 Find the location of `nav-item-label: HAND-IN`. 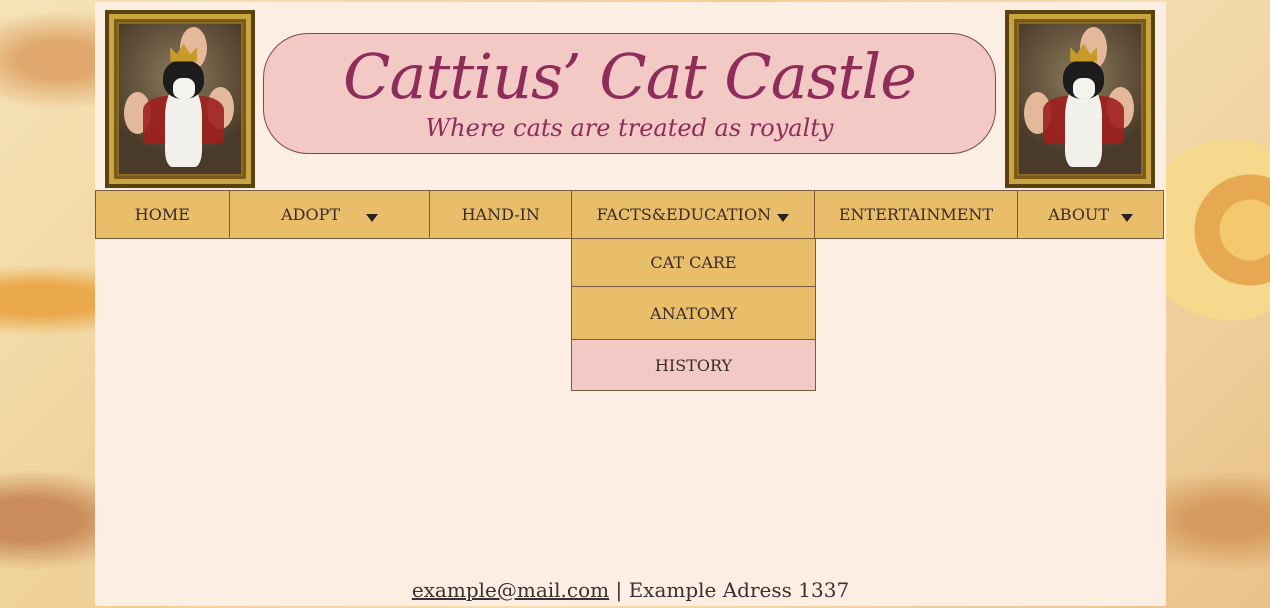

nav-item-label: HAND-IN is located at coordinates (500, 214).